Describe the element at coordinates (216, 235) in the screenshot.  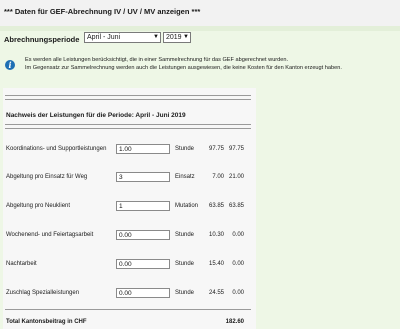
I see `unit-price: 10.30` at that location.